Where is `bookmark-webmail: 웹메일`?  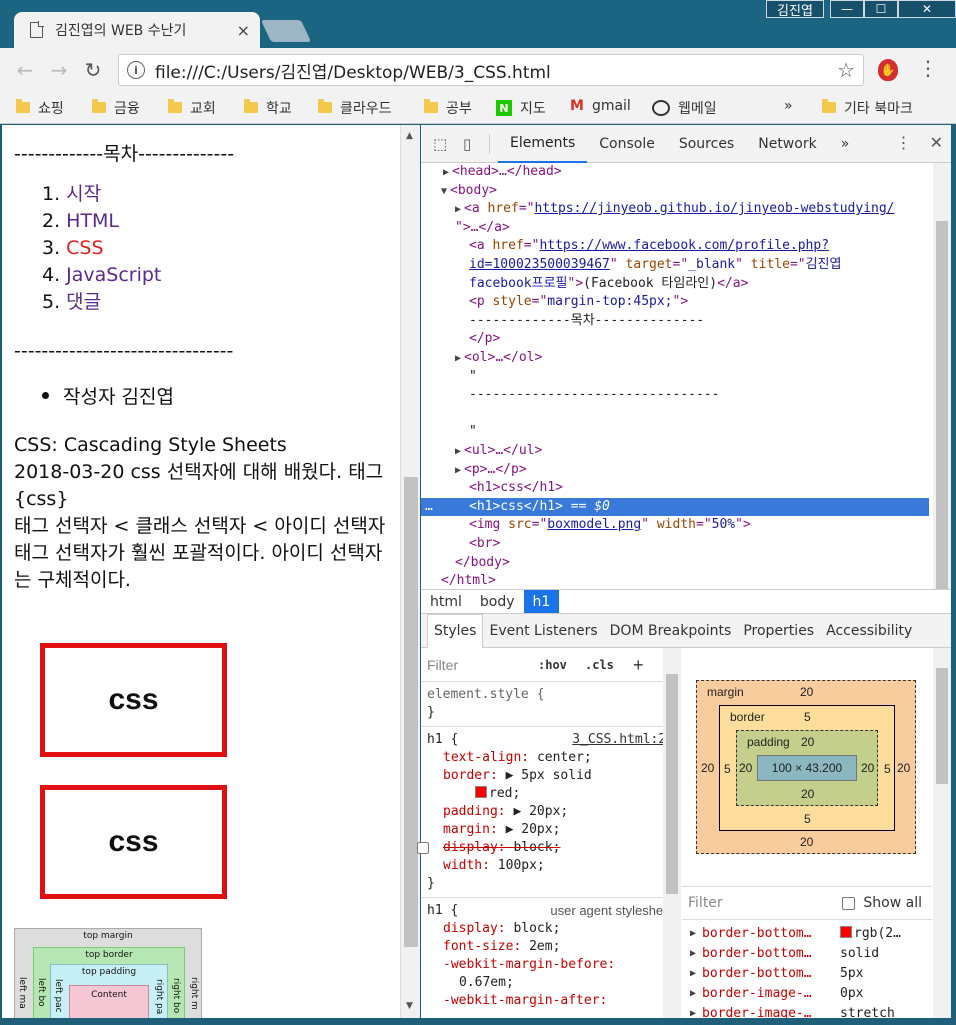 bookmark-webmail: 웹메일 is located at coordinates (684, 108).